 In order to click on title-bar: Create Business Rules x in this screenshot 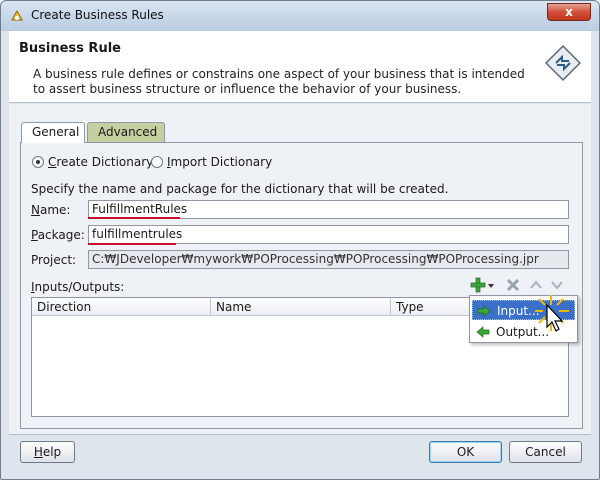, I will do `click(300, 16)`.